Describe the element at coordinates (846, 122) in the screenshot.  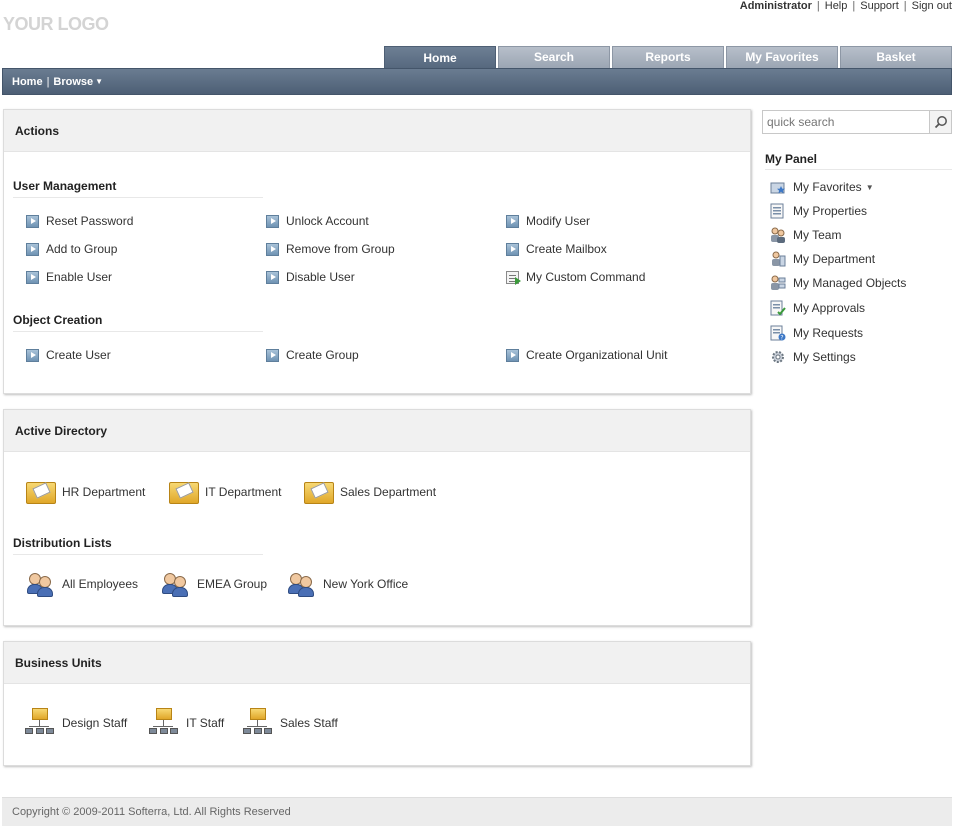
I see `quick-search-input` at that location.